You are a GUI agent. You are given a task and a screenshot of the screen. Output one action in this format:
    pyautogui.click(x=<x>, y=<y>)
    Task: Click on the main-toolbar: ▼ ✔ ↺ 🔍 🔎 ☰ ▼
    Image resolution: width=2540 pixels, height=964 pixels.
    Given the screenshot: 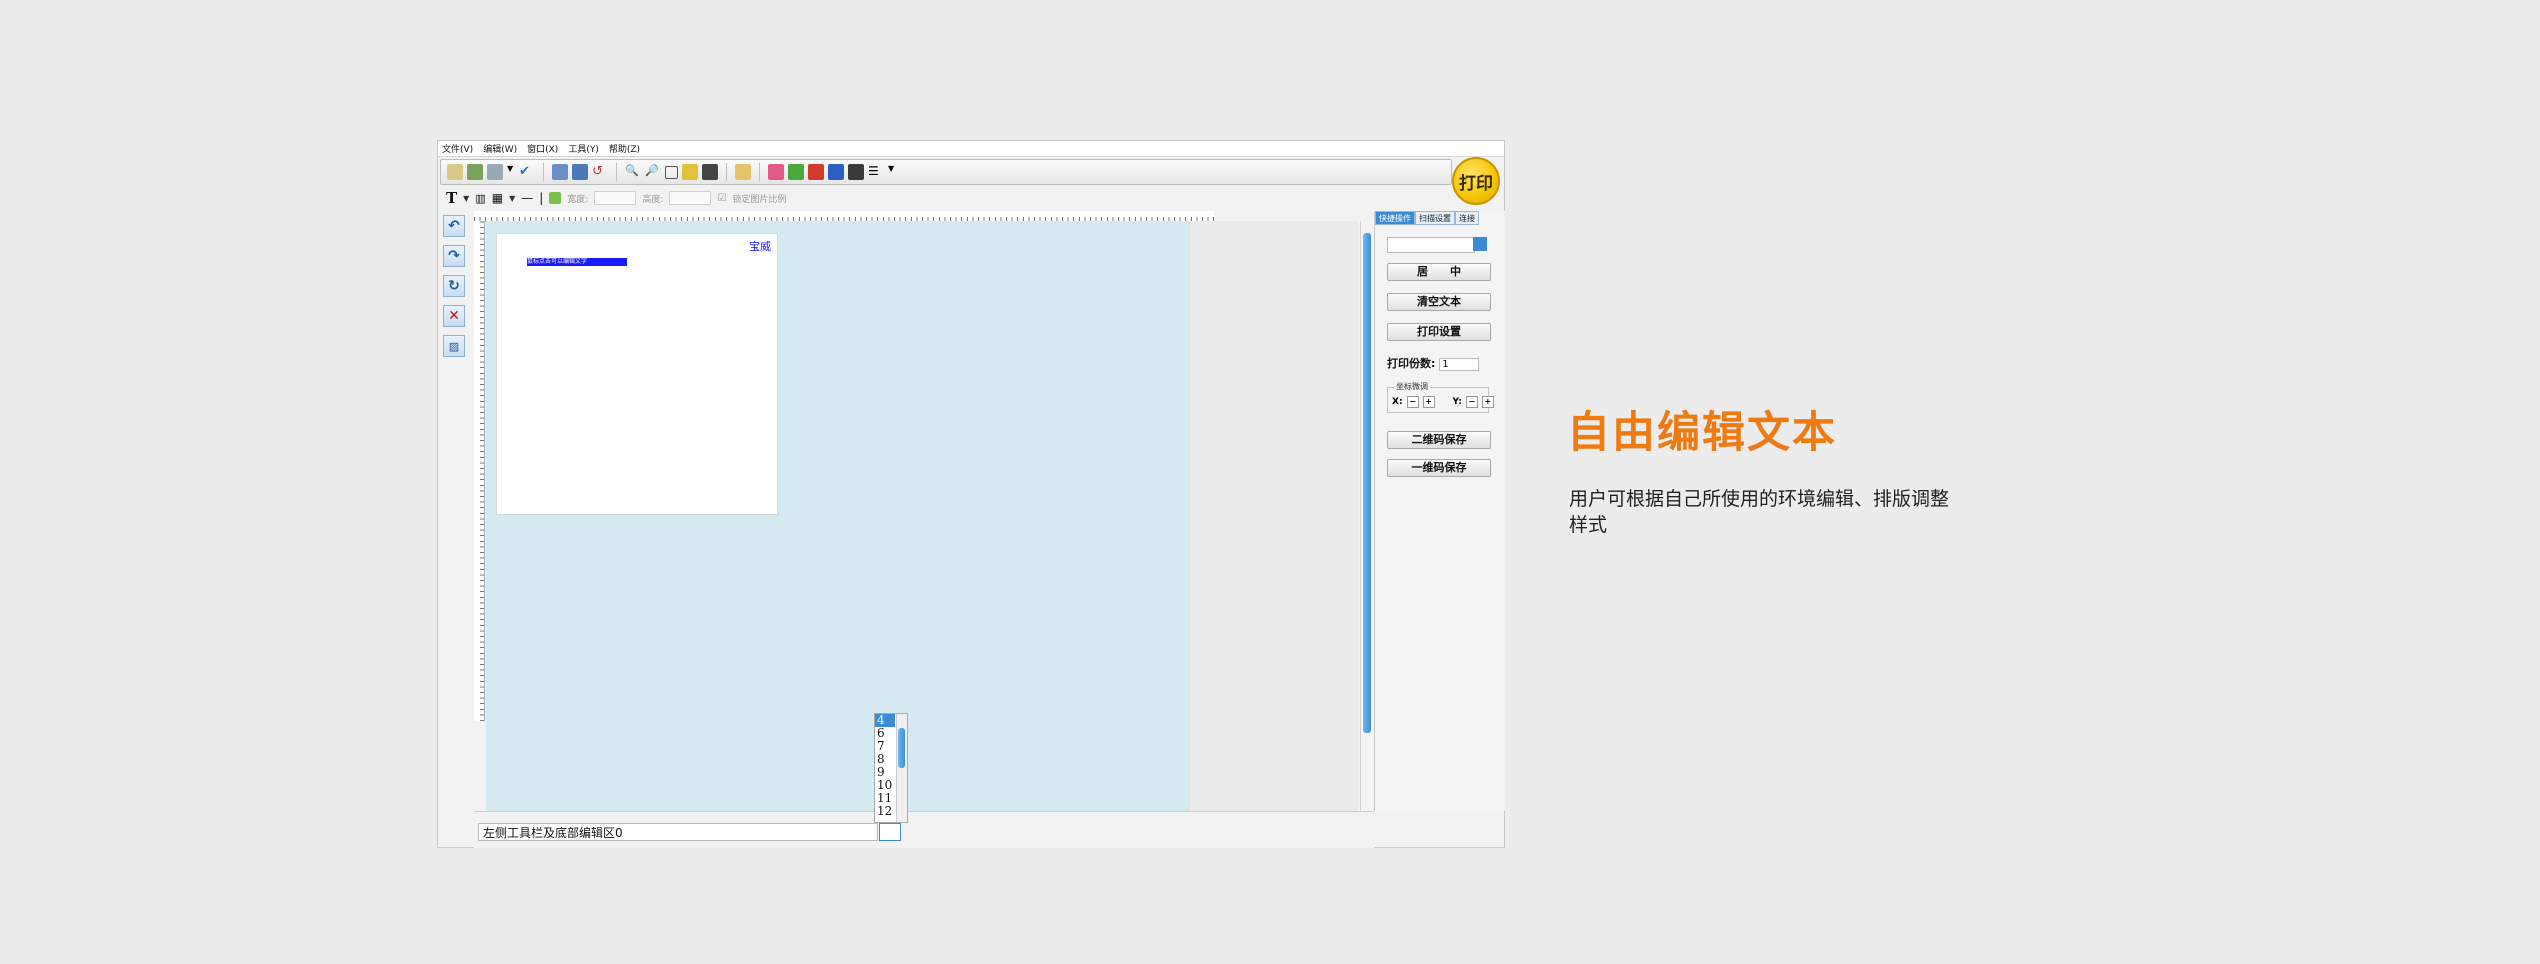 What is the action you would take?
    pyautogui.click(x=946, y=172)
    